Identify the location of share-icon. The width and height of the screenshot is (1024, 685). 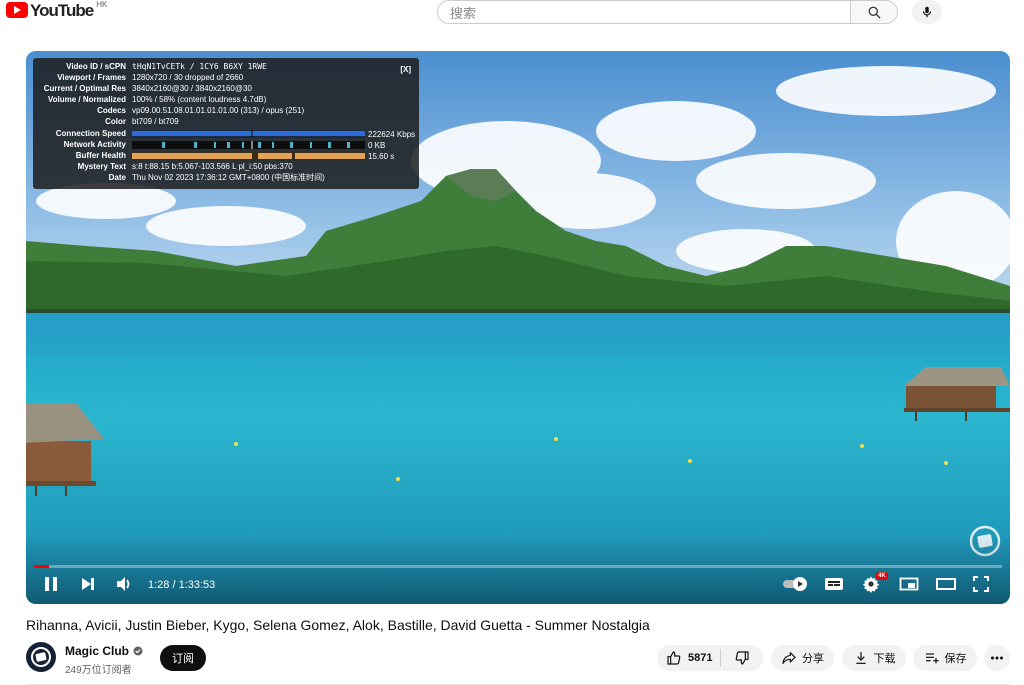
(789, 658).